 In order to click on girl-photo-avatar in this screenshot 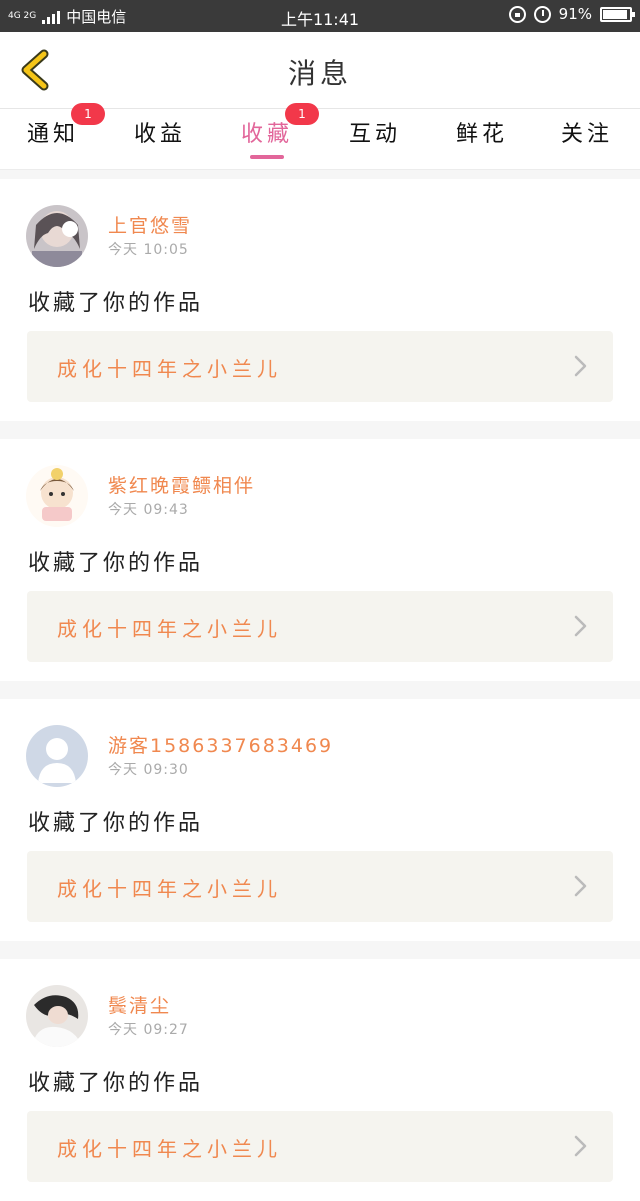, I will do `click(57, 236)`.